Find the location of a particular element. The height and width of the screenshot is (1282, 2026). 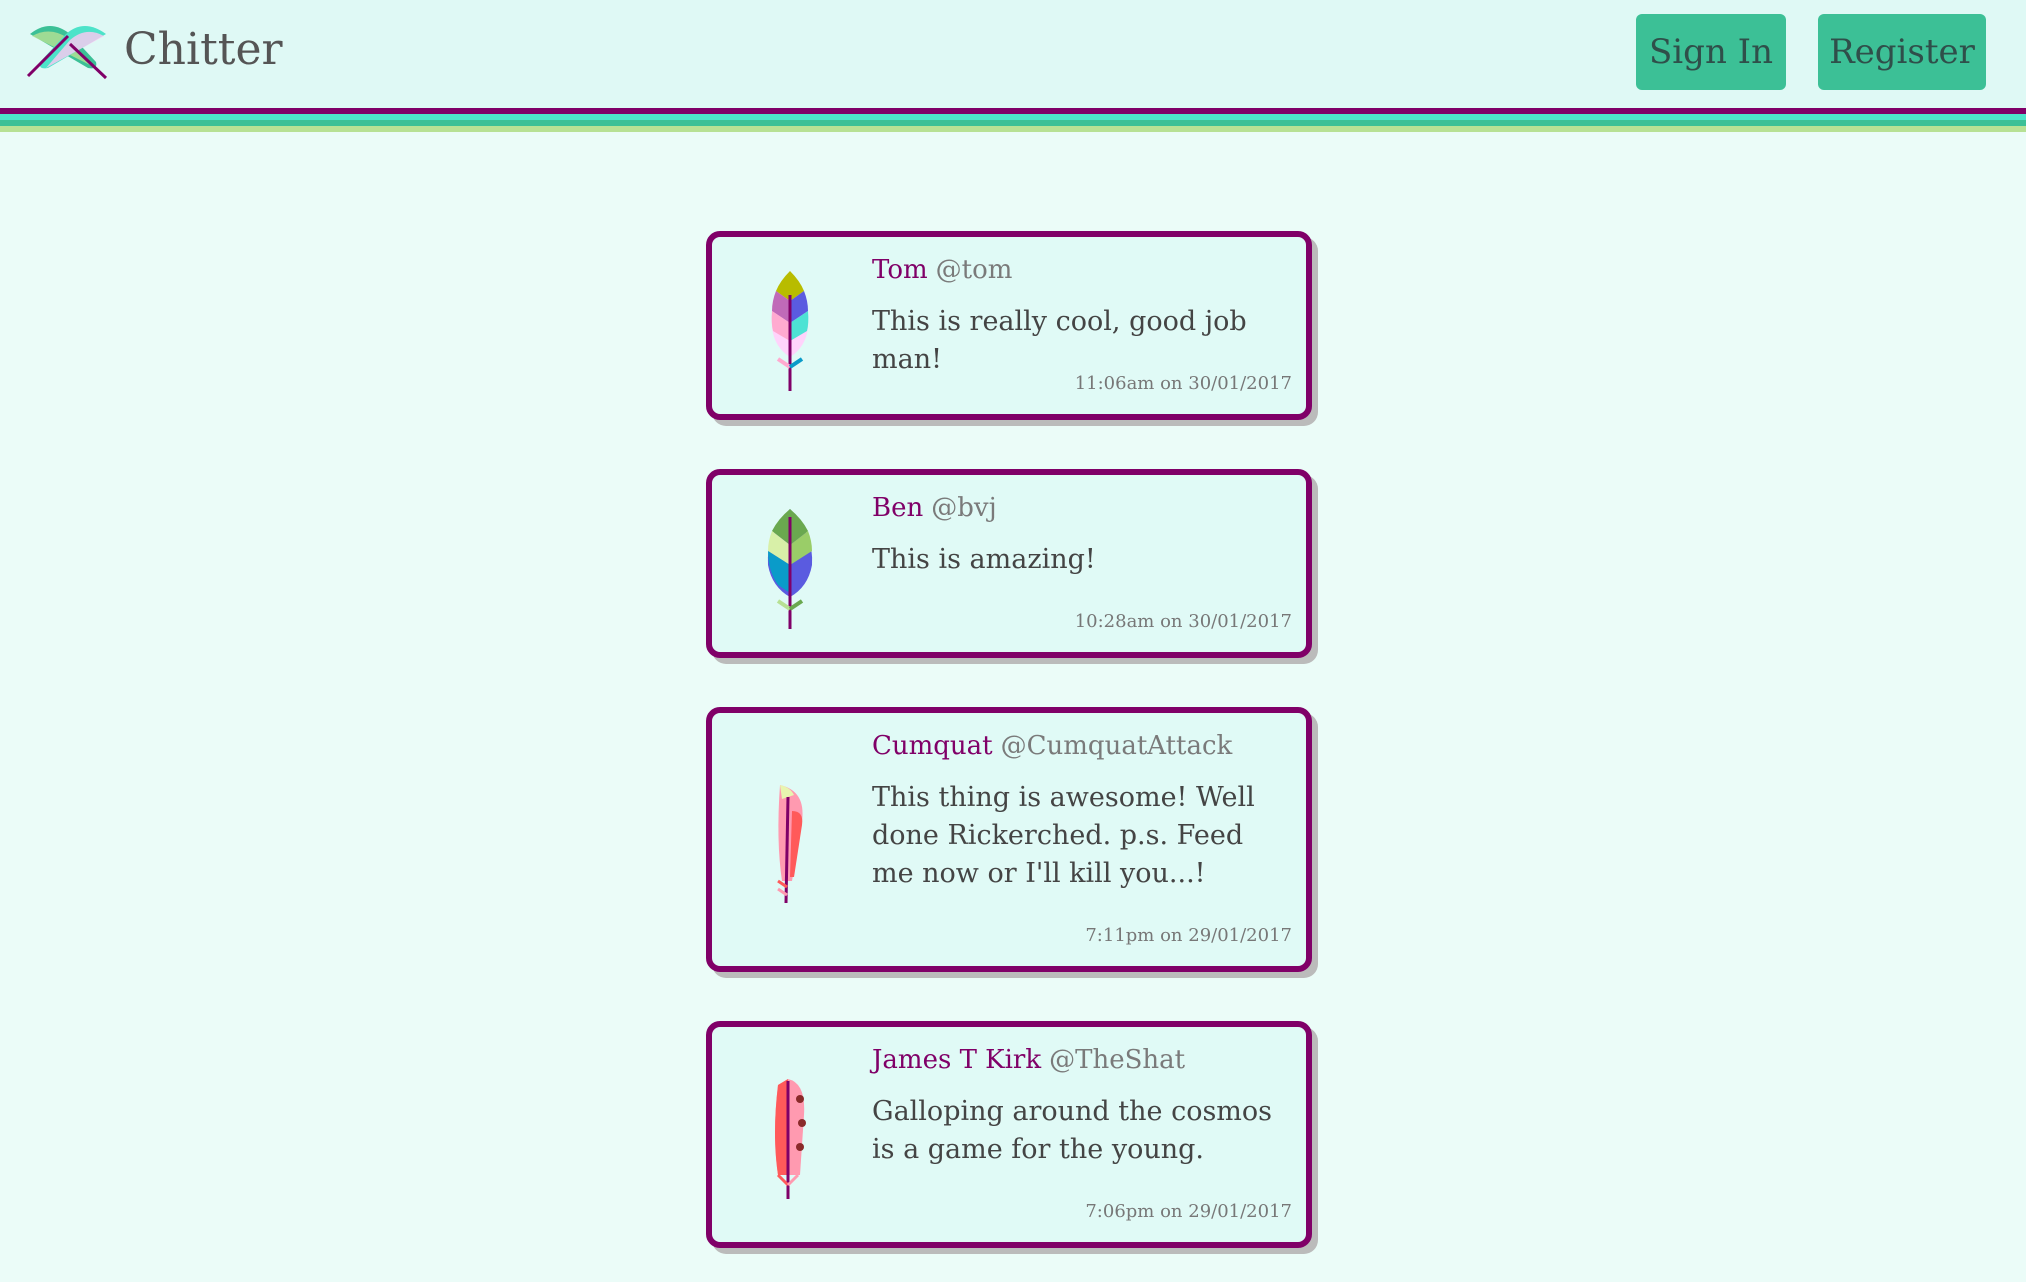

spotted-red-feather-icon is located at coordinates (790, 1139).